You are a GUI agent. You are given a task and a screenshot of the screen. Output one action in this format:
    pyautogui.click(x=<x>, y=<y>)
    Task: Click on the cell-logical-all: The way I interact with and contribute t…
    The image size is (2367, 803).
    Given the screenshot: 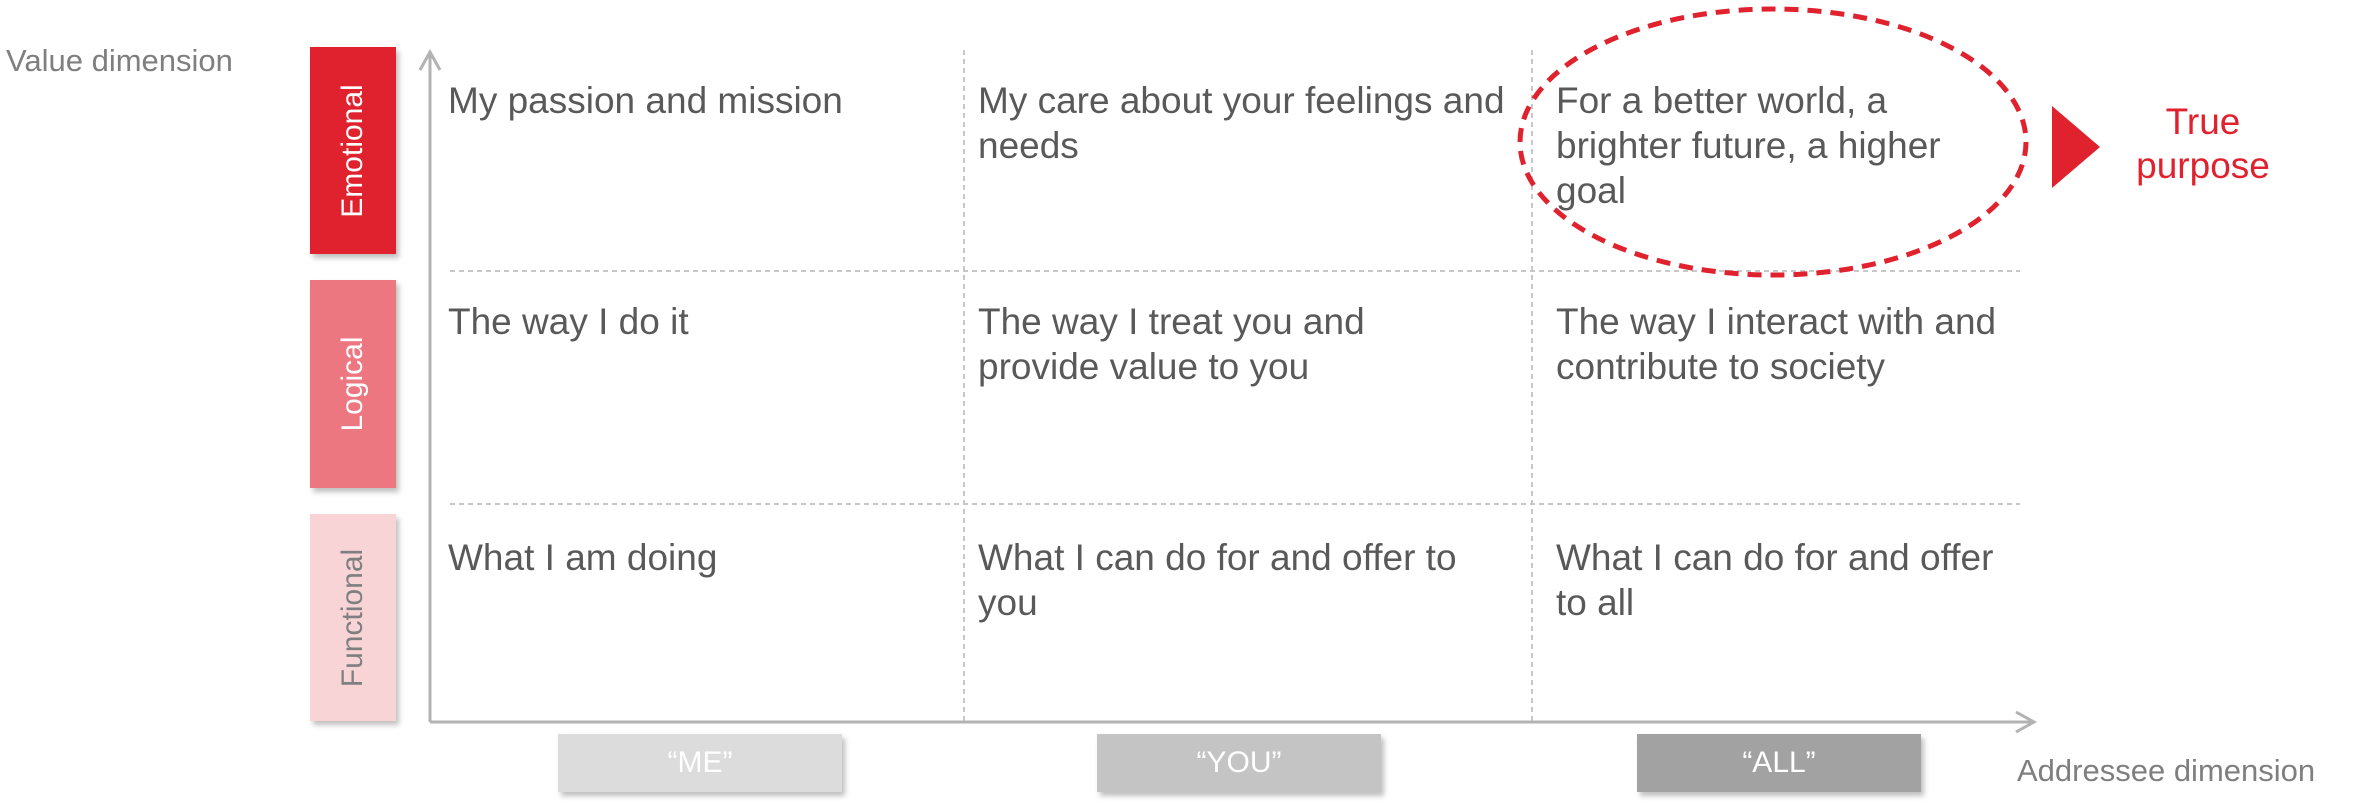 What is the action you would take?
    pyautogui.click(x=1776, y=344)
    